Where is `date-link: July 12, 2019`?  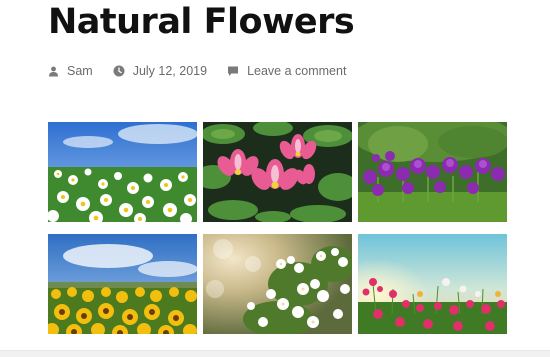 date-link: July 12, 2019 is located at coordinates (170, 71).